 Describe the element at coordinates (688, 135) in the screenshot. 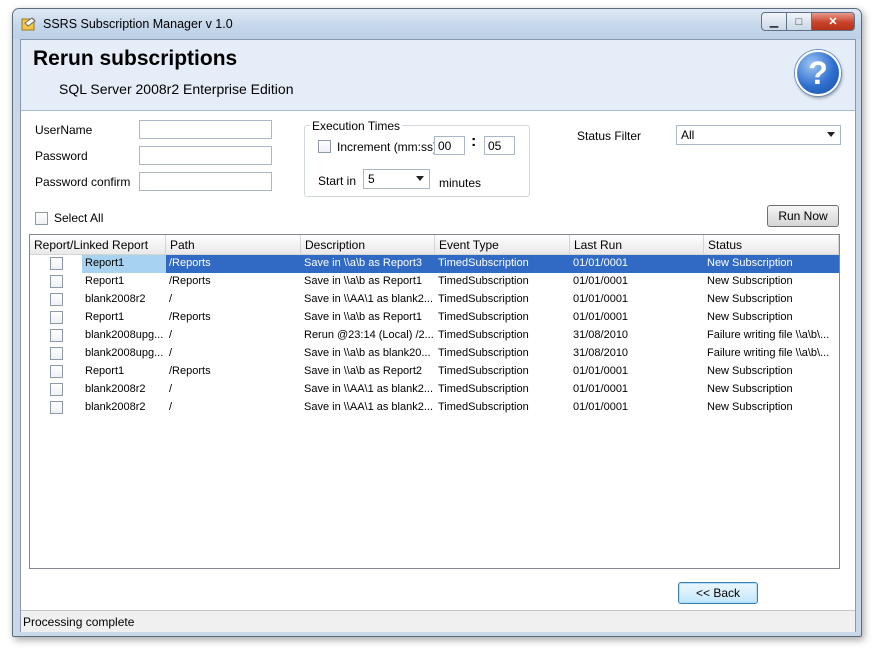

I see `status-filter-value: All` at that location.